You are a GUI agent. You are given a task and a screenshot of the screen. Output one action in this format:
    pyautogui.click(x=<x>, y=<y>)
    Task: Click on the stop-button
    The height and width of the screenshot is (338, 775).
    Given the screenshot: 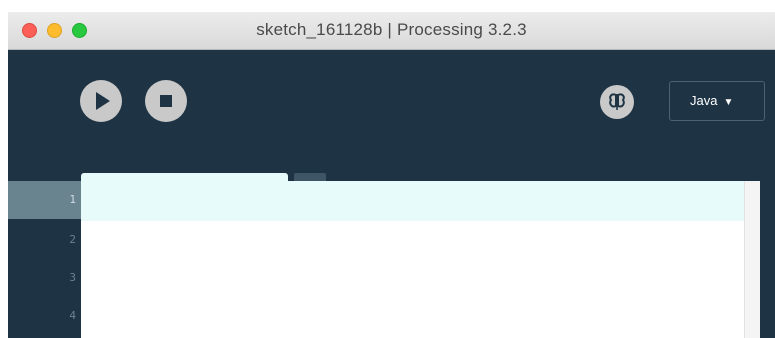 What is the action you would take?
    pyautogui.click(x=166, y=101)
    